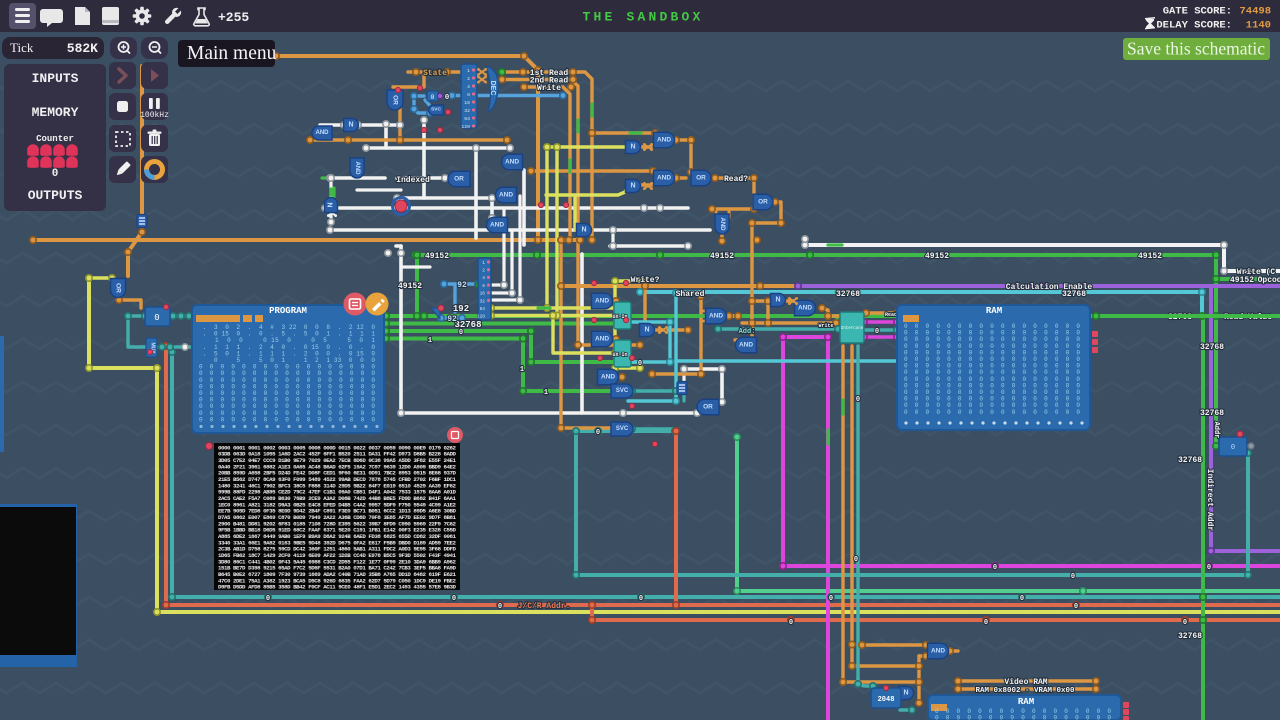  Describe the element at coordinates (82, 48) in the screenshot. I see `svg-text: 582K` at that location.